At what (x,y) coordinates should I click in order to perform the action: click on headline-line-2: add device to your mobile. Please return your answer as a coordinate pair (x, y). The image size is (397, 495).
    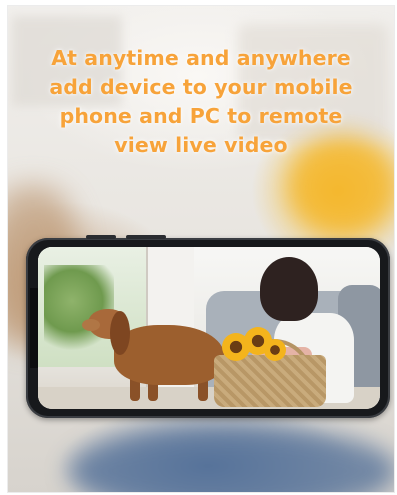
    Looking at the image, I should click on (201, 87).